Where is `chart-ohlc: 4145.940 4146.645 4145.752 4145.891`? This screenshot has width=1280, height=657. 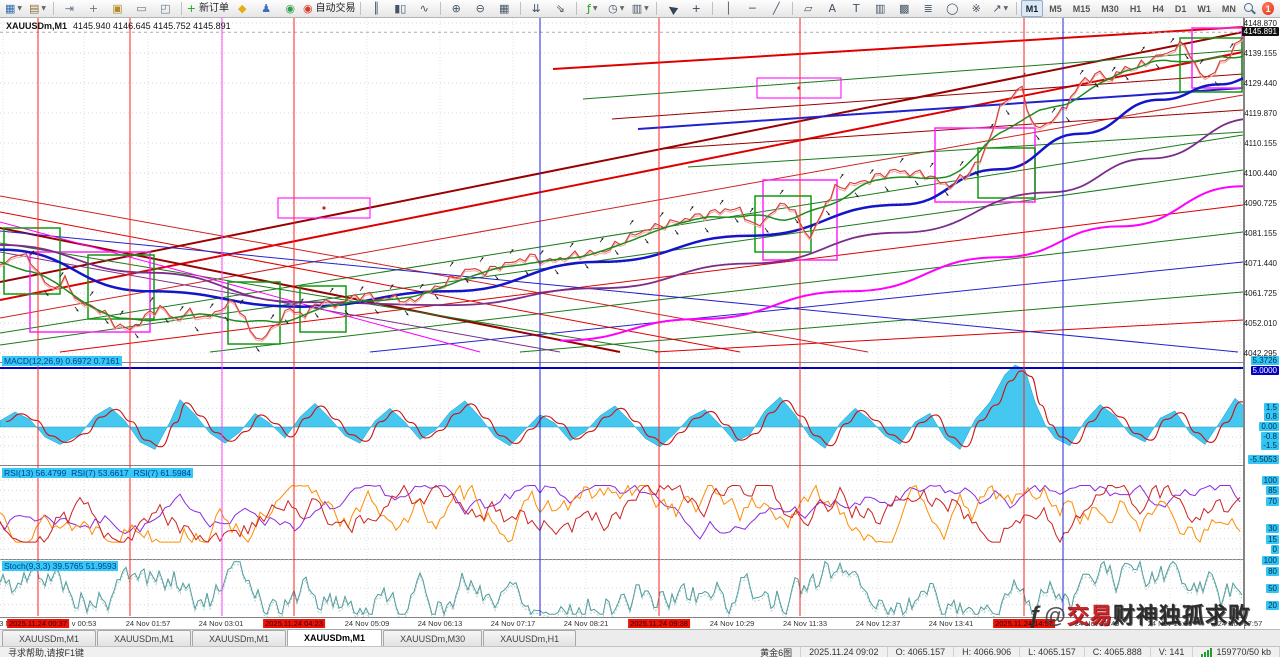 chart-ohlc: 4145.940 4146.645 4145.752 4145.891 is located at coordinates (152, 26).